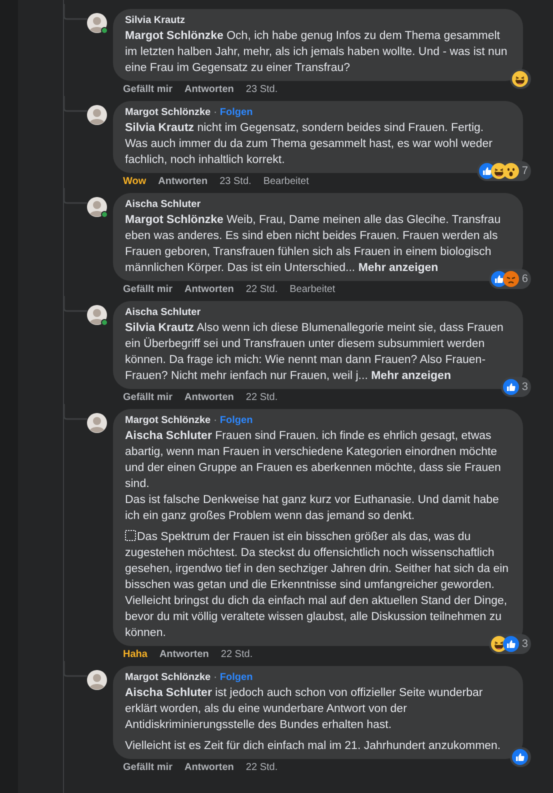  I want to click on react-link: Wow, so click(134, 181).